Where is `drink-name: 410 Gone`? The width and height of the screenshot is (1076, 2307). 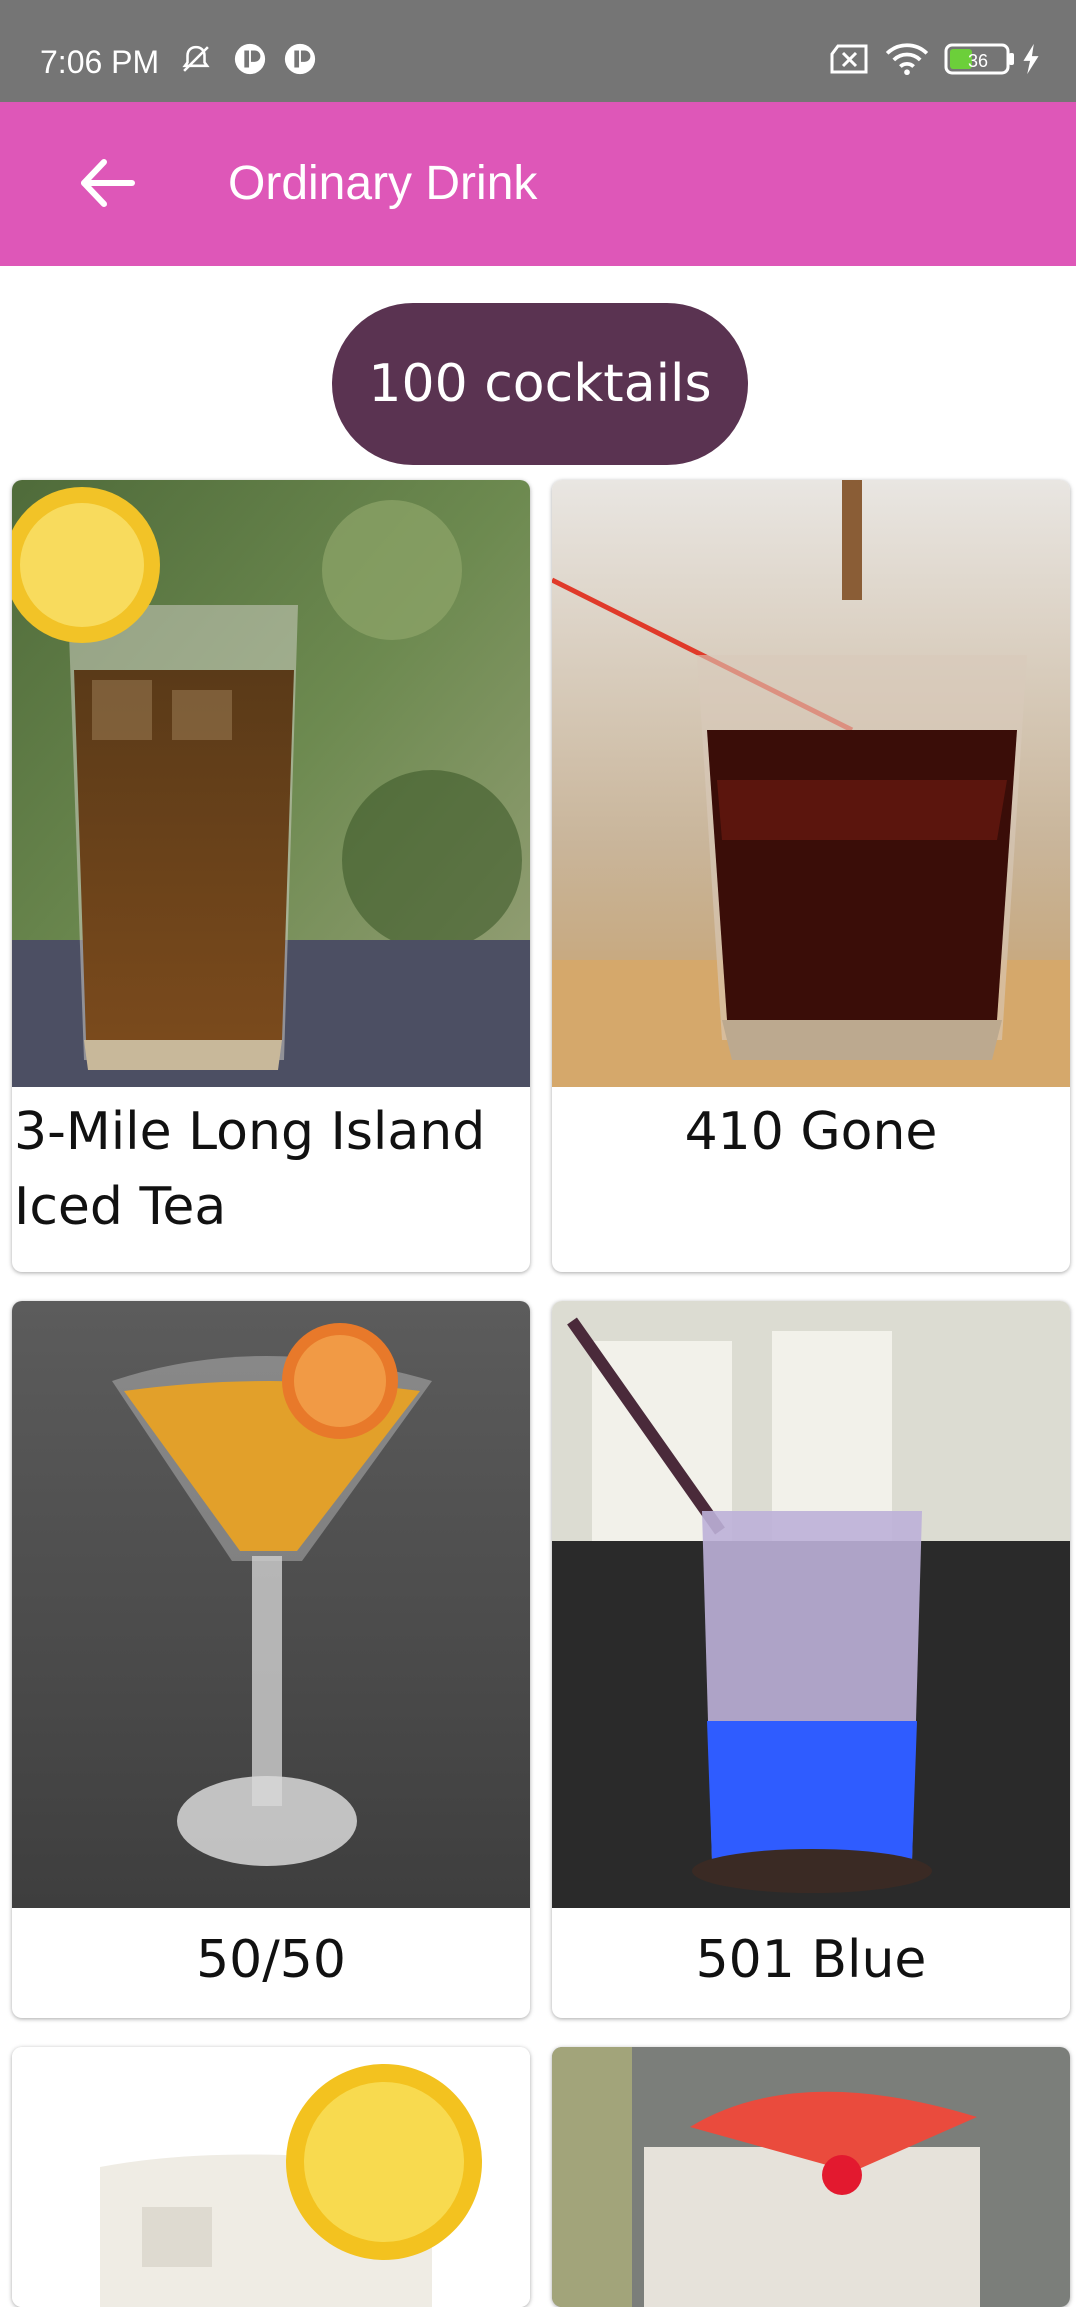
drink-name: 410 Gone is located at coordinates (811, 1132).